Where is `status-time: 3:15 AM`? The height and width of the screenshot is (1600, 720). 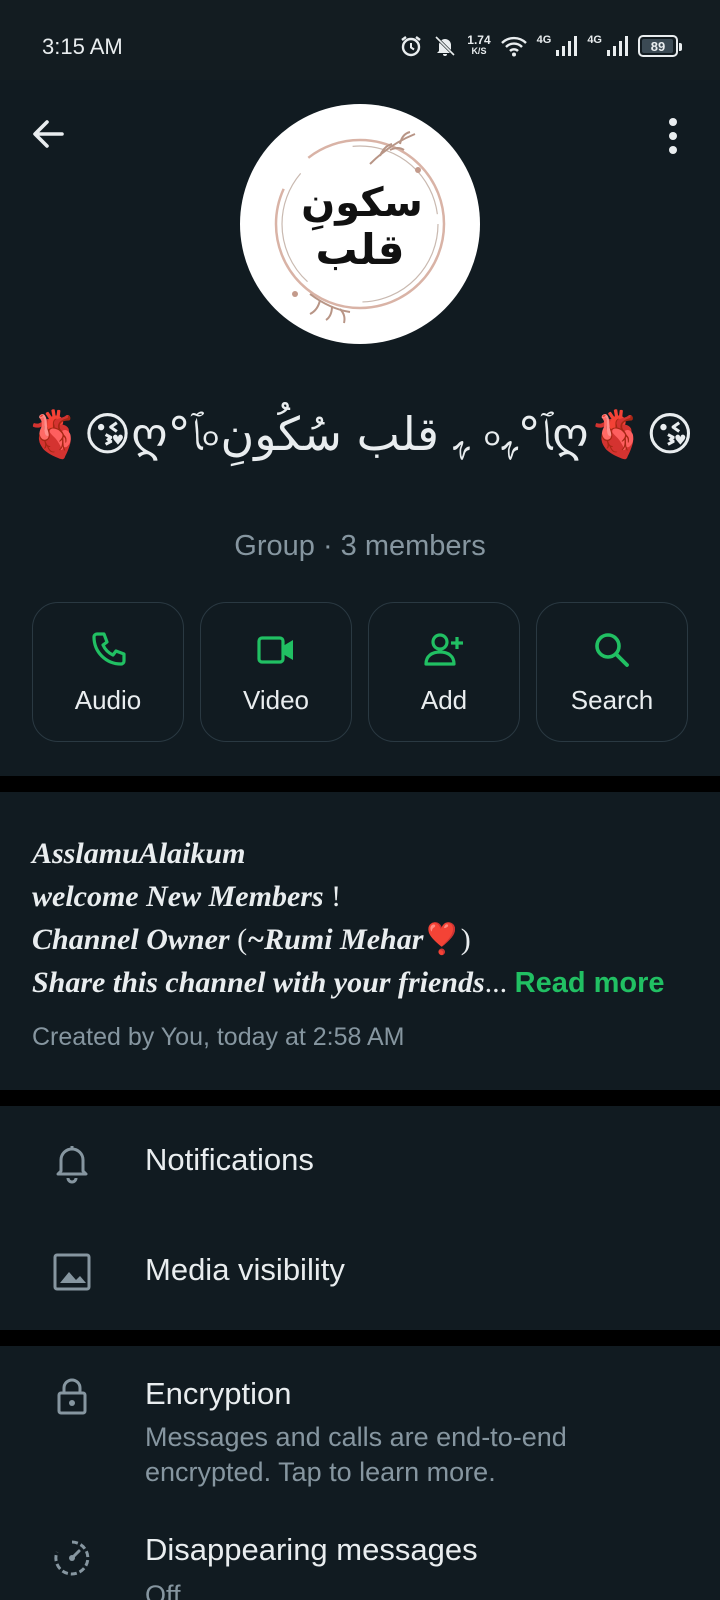
status-time: 3:15 AM is located at coordinates (82, 46).